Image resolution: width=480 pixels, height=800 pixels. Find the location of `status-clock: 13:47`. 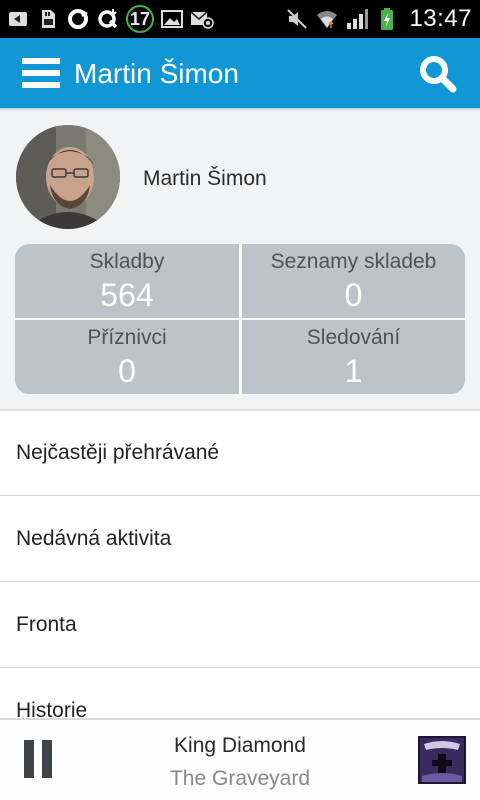

status-clock: 13:47 is located at coordinates (440, 18).